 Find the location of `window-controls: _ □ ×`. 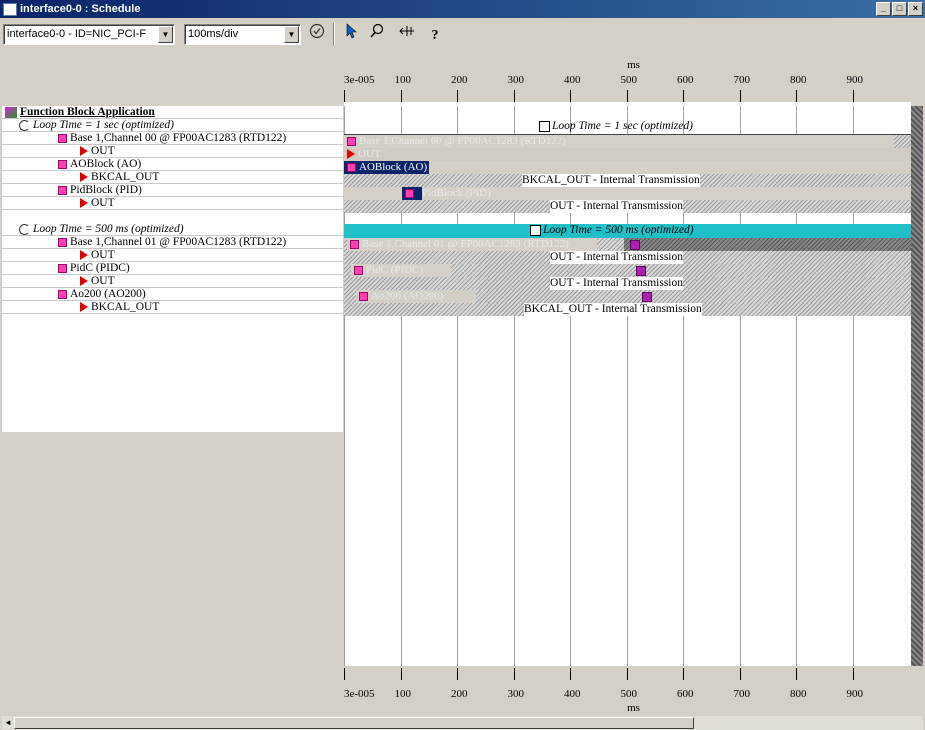

window-controls: _ □ × is located at coordinates (899, 9).